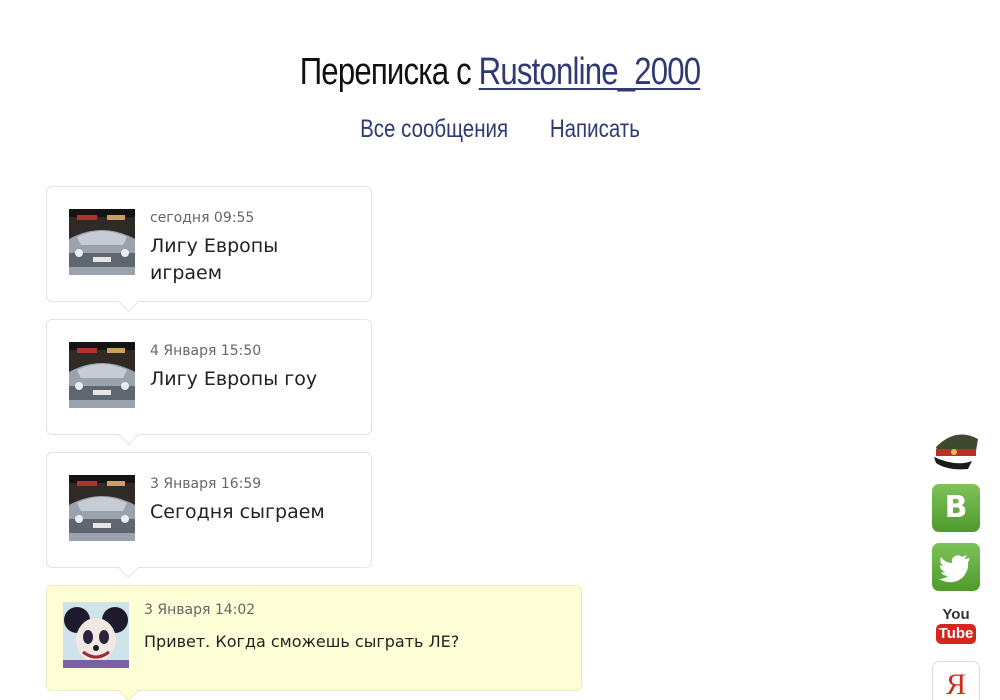  I want to click on yandex-icon: Я, so click(956, 680).